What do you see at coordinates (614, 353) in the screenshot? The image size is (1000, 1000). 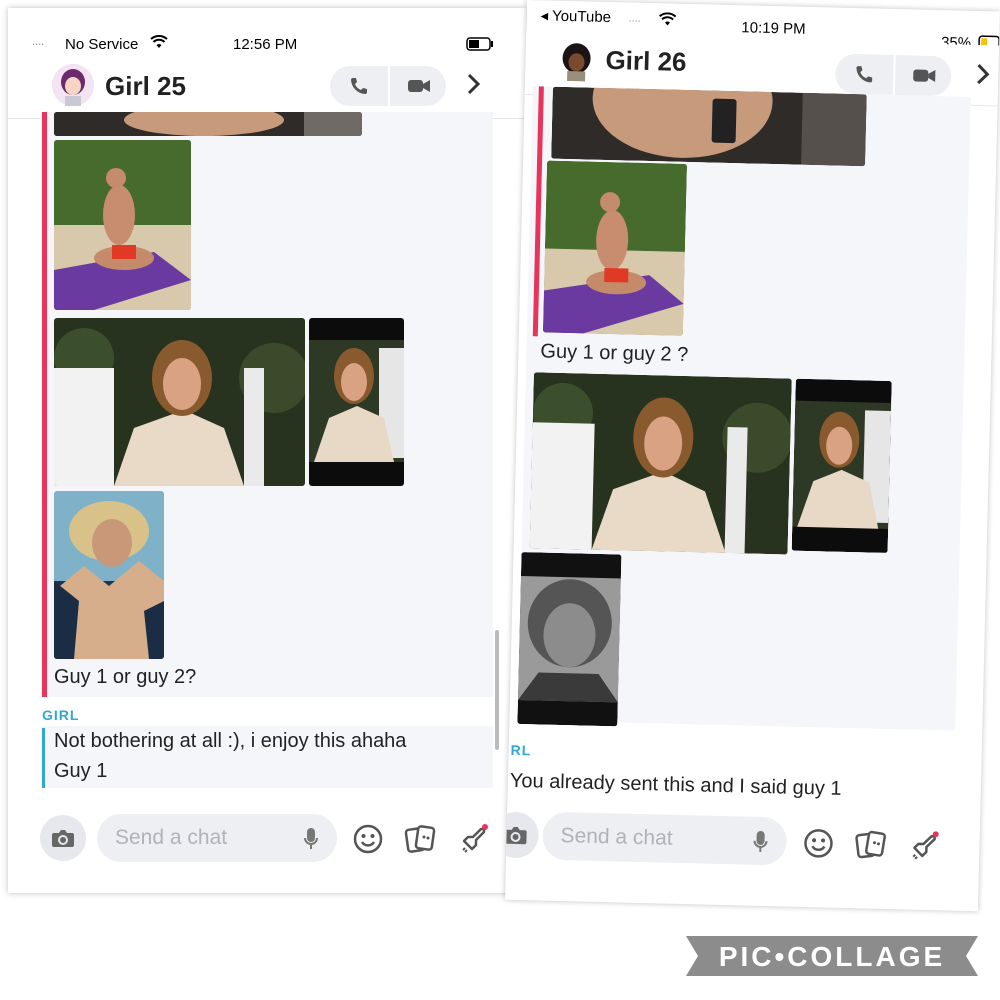 I see `message-text: Guy 1 or guy 2 ?` at bounding box center [614, 353].